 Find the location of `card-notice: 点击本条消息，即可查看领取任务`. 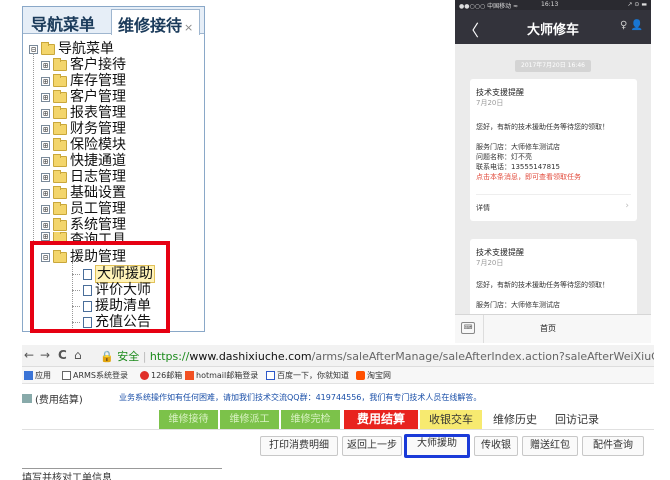

card-notice: 点击本条消息，即可查看领取任务 is located at coordinates (554, 177).